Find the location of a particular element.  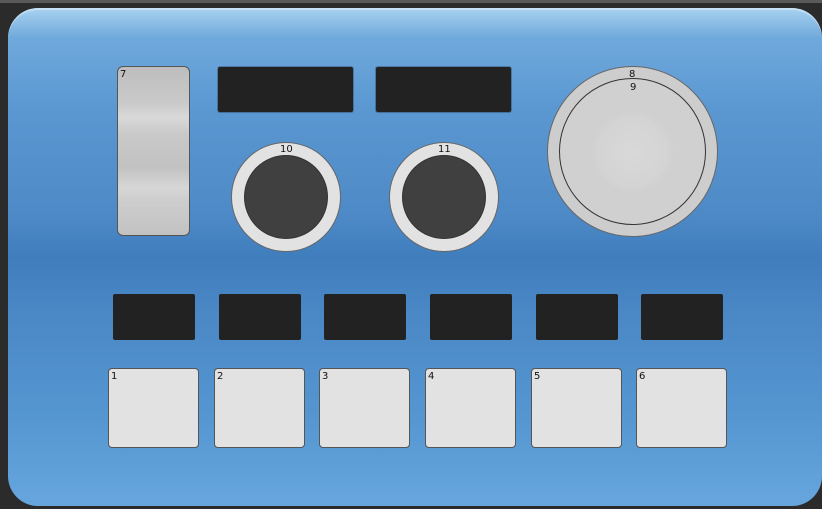

jog-wheel: 8 9 is located at coordinates (632, 151).